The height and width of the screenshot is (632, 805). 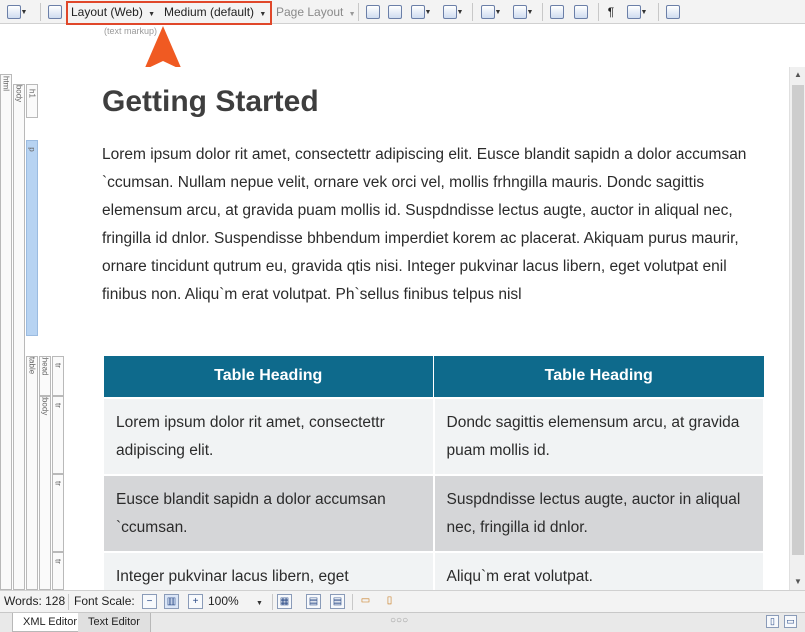 I want to click on page-title: Getting Started, so click(x=210, y=101).